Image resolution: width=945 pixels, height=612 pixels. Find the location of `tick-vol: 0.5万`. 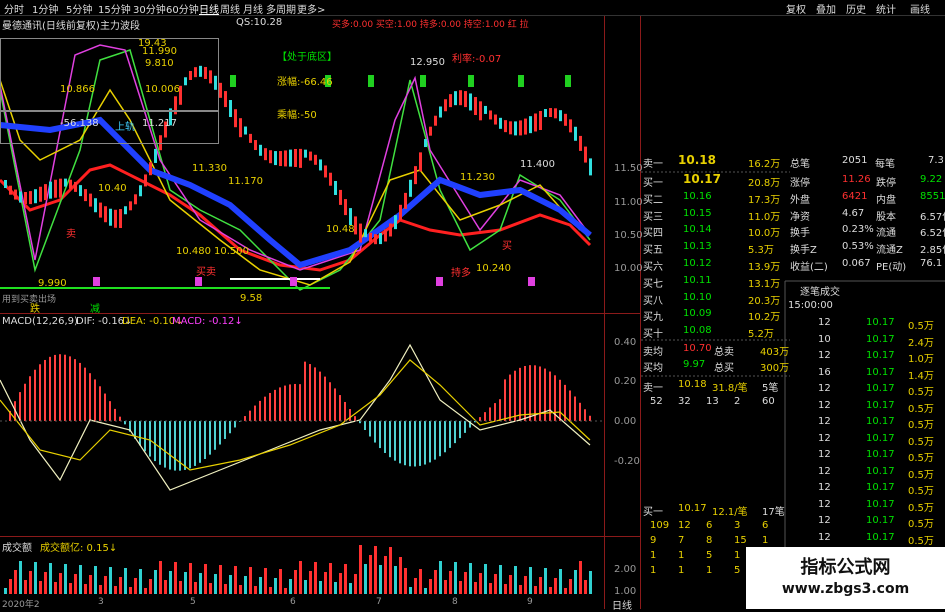

tick-vol: 0.5万 is located at coordinates (921, 442).